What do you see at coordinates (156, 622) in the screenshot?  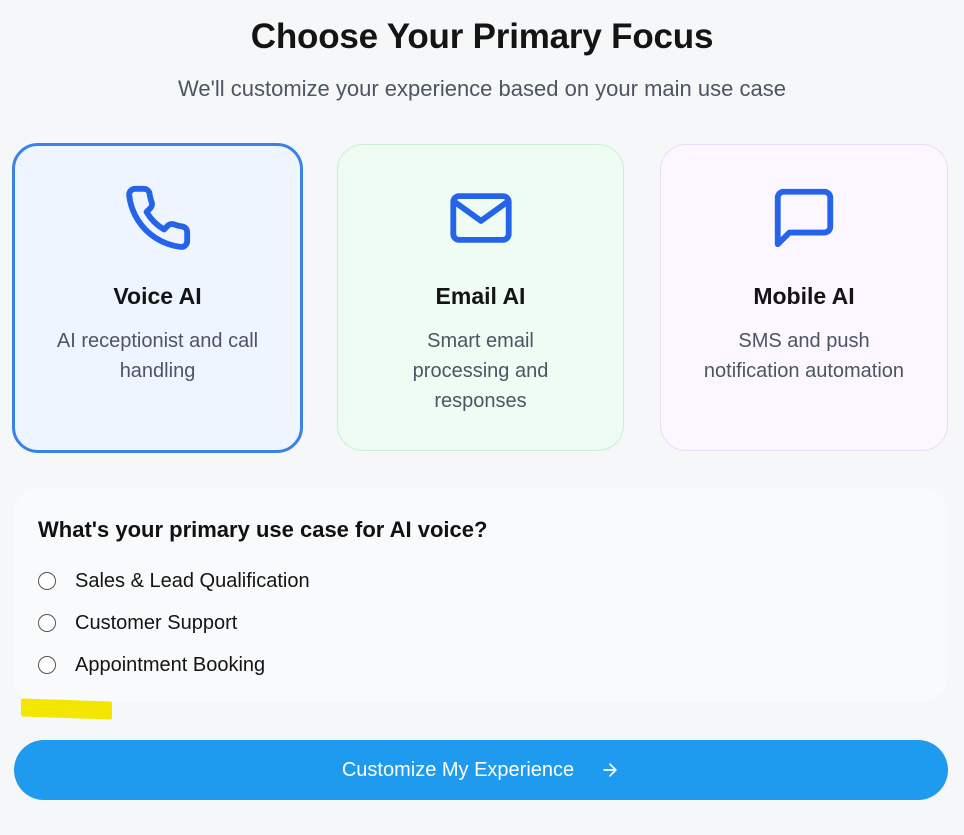 I see `option-label: Customer Support` at bounding box center [156, 622].